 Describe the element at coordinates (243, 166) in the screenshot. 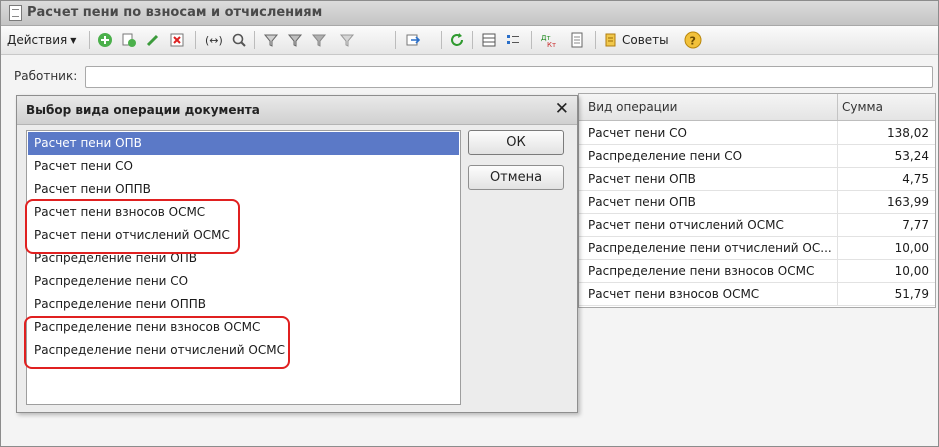

I see `list-item: Расчет пени СО` at that location.